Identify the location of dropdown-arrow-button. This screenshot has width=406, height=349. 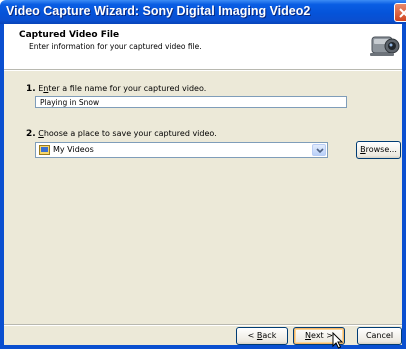
(319, 150).